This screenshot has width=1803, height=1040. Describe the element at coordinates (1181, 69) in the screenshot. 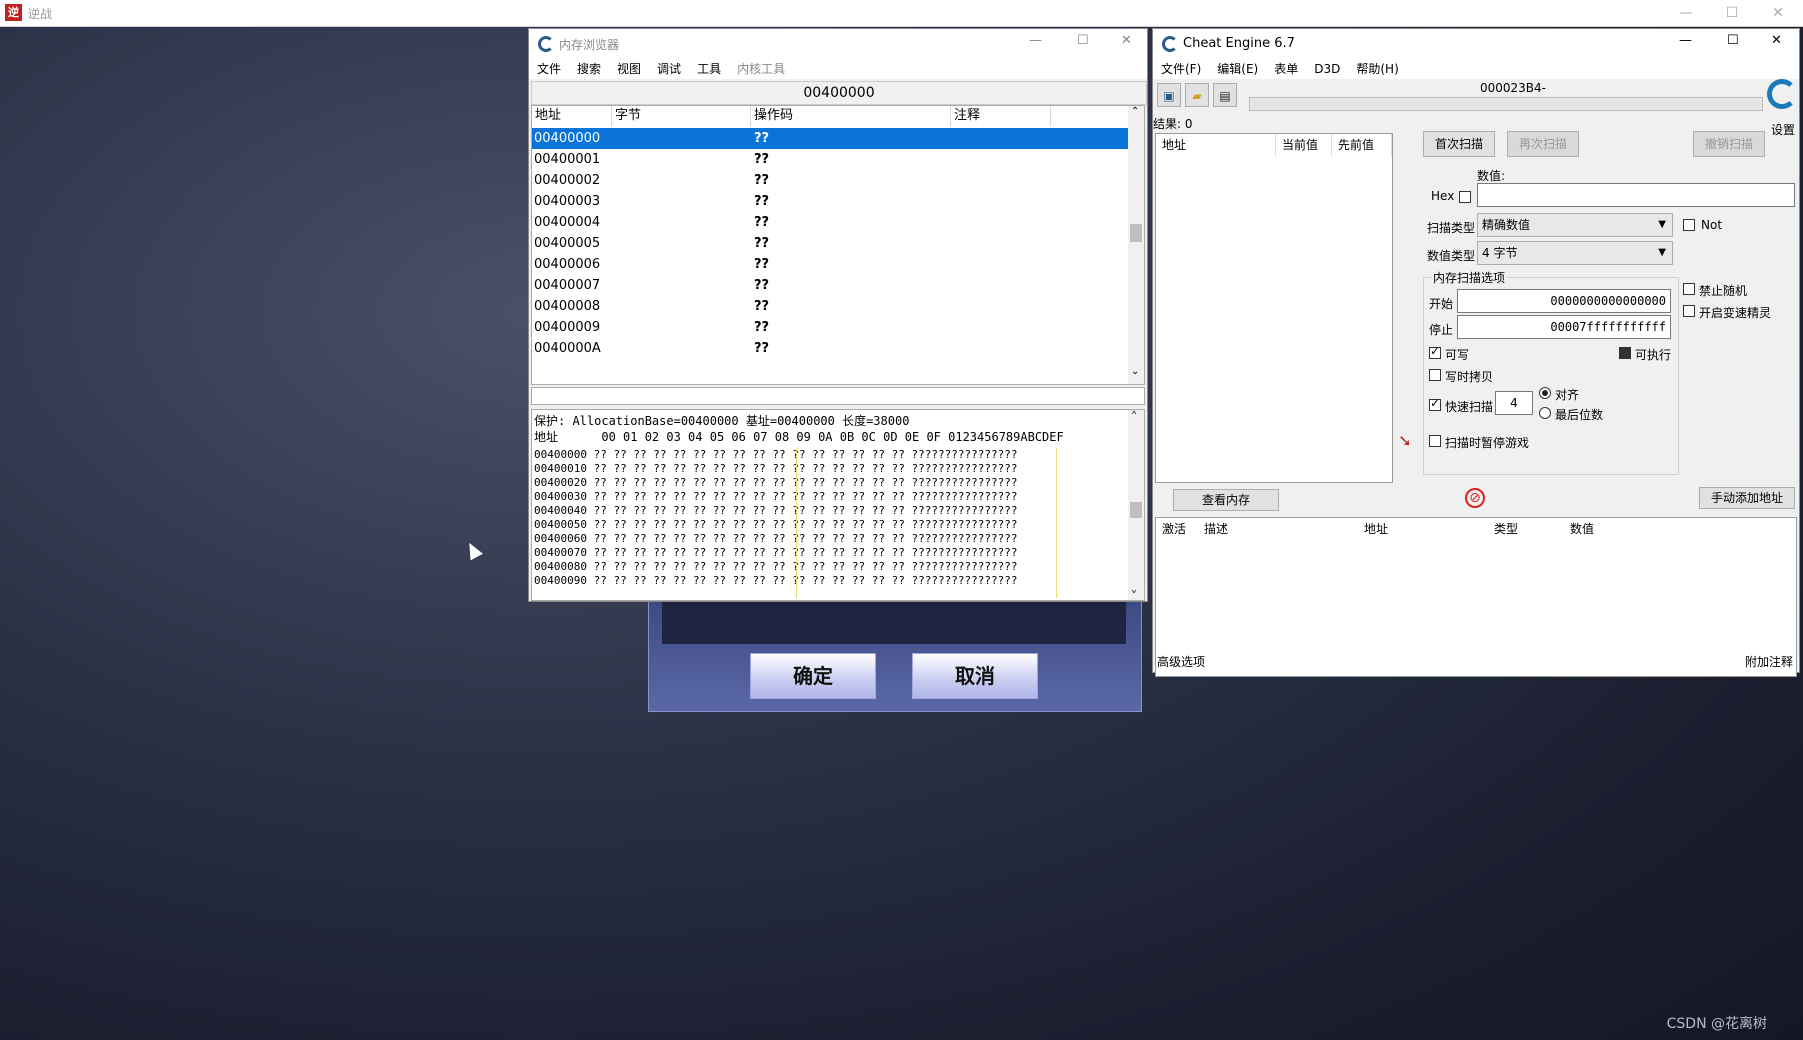

I see `menu-file: 文件(F)` at that location.